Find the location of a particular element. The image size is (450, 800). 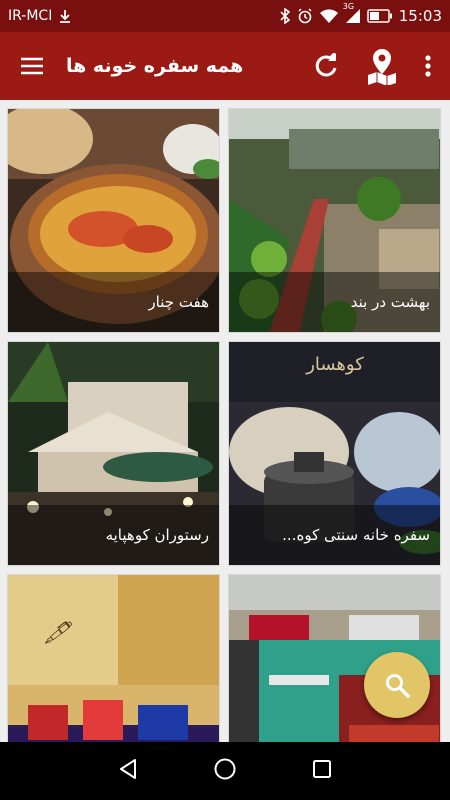

status-bar: IR-MCI 3G 15:03 is located at coordinates (225, 16).